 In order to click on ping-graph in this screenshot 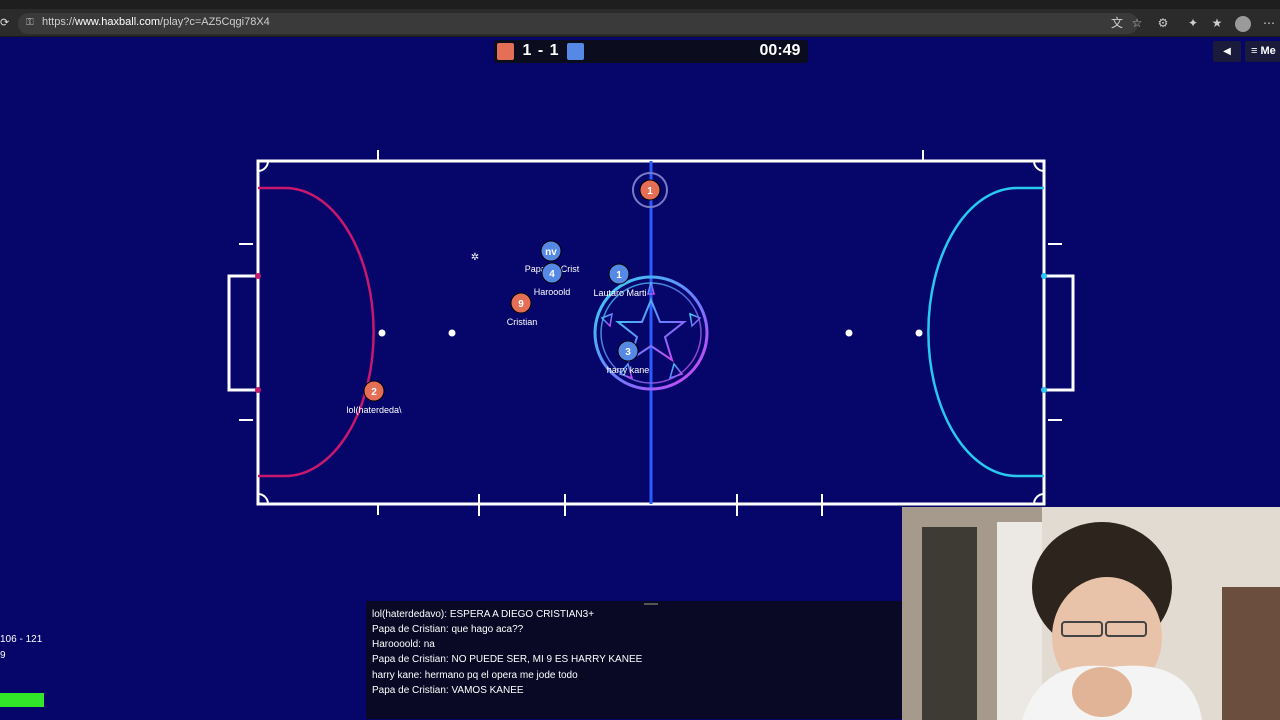, I will do `click(22, 700)`.